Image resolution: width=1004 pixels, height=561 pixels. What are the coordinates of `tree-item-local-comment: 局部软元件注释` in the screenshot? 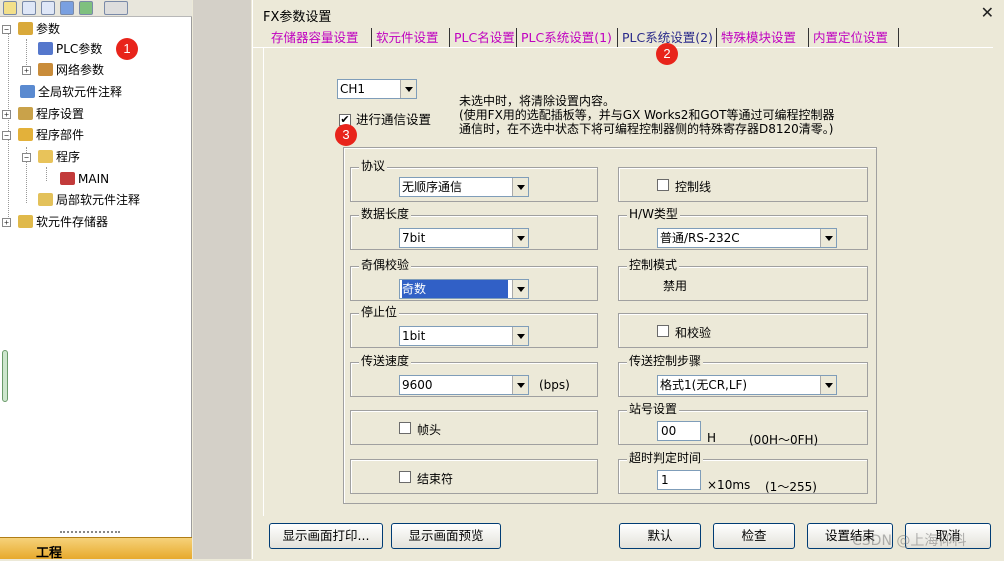 It's located at (89, 200).